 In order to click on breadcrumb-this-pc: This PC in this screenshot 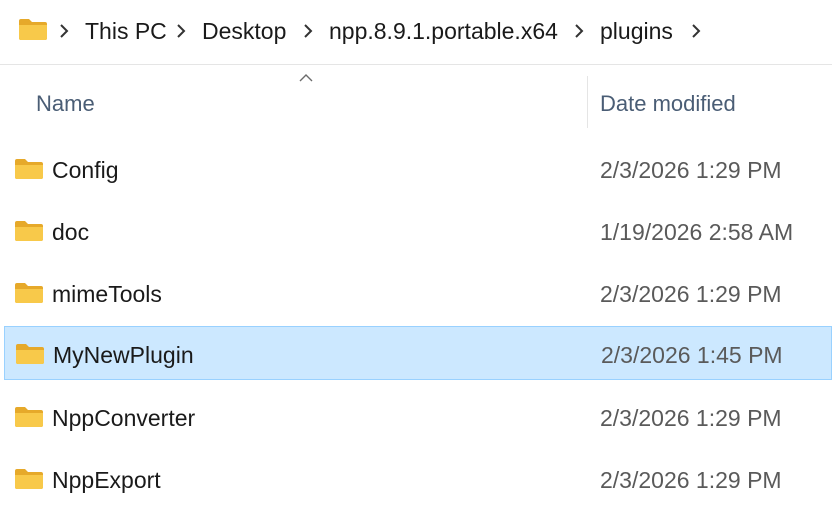, I will do `click(126, 31)`.